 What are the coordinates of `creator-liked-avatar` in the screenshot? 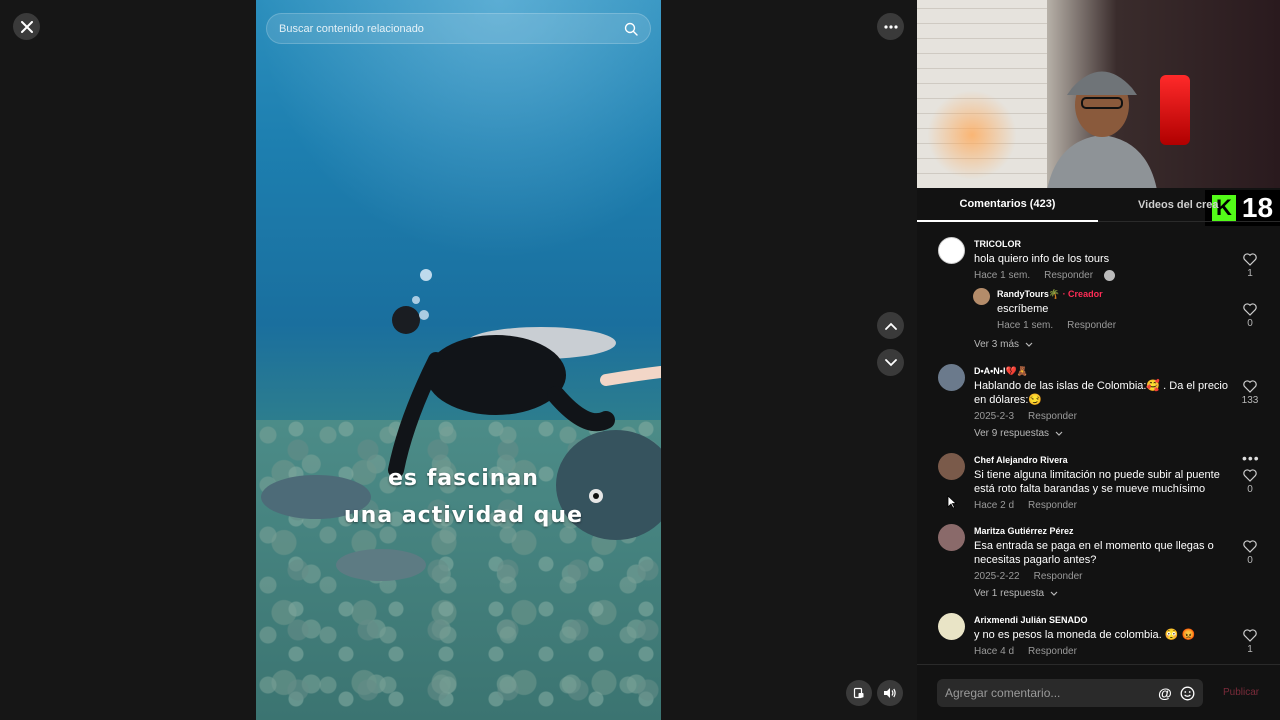 It's located at (1109, 275).